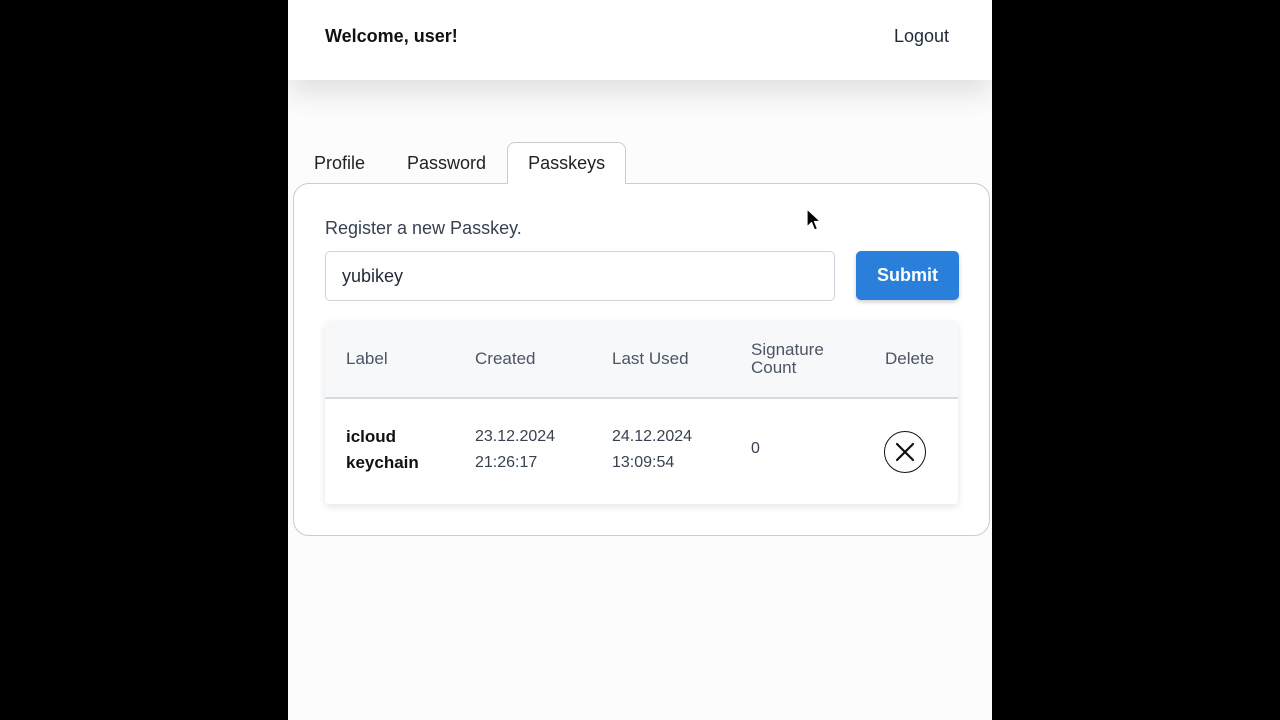  Describe the element at coordinates (515, 449) in the screenshot. I see `row-created: 23.12.2024 21:26:17` at that location.